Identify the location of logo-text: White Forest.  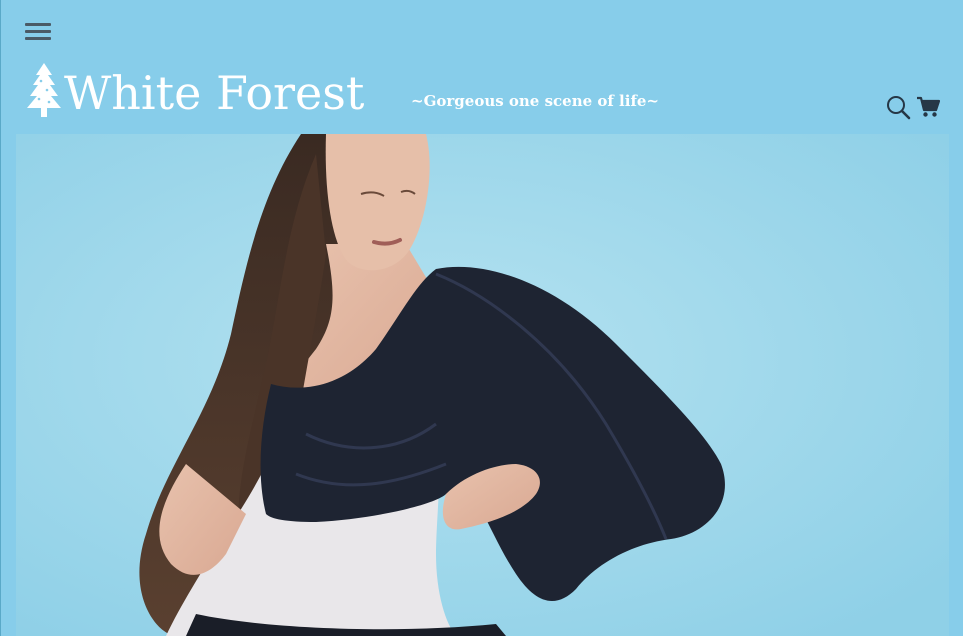
(214, 93).